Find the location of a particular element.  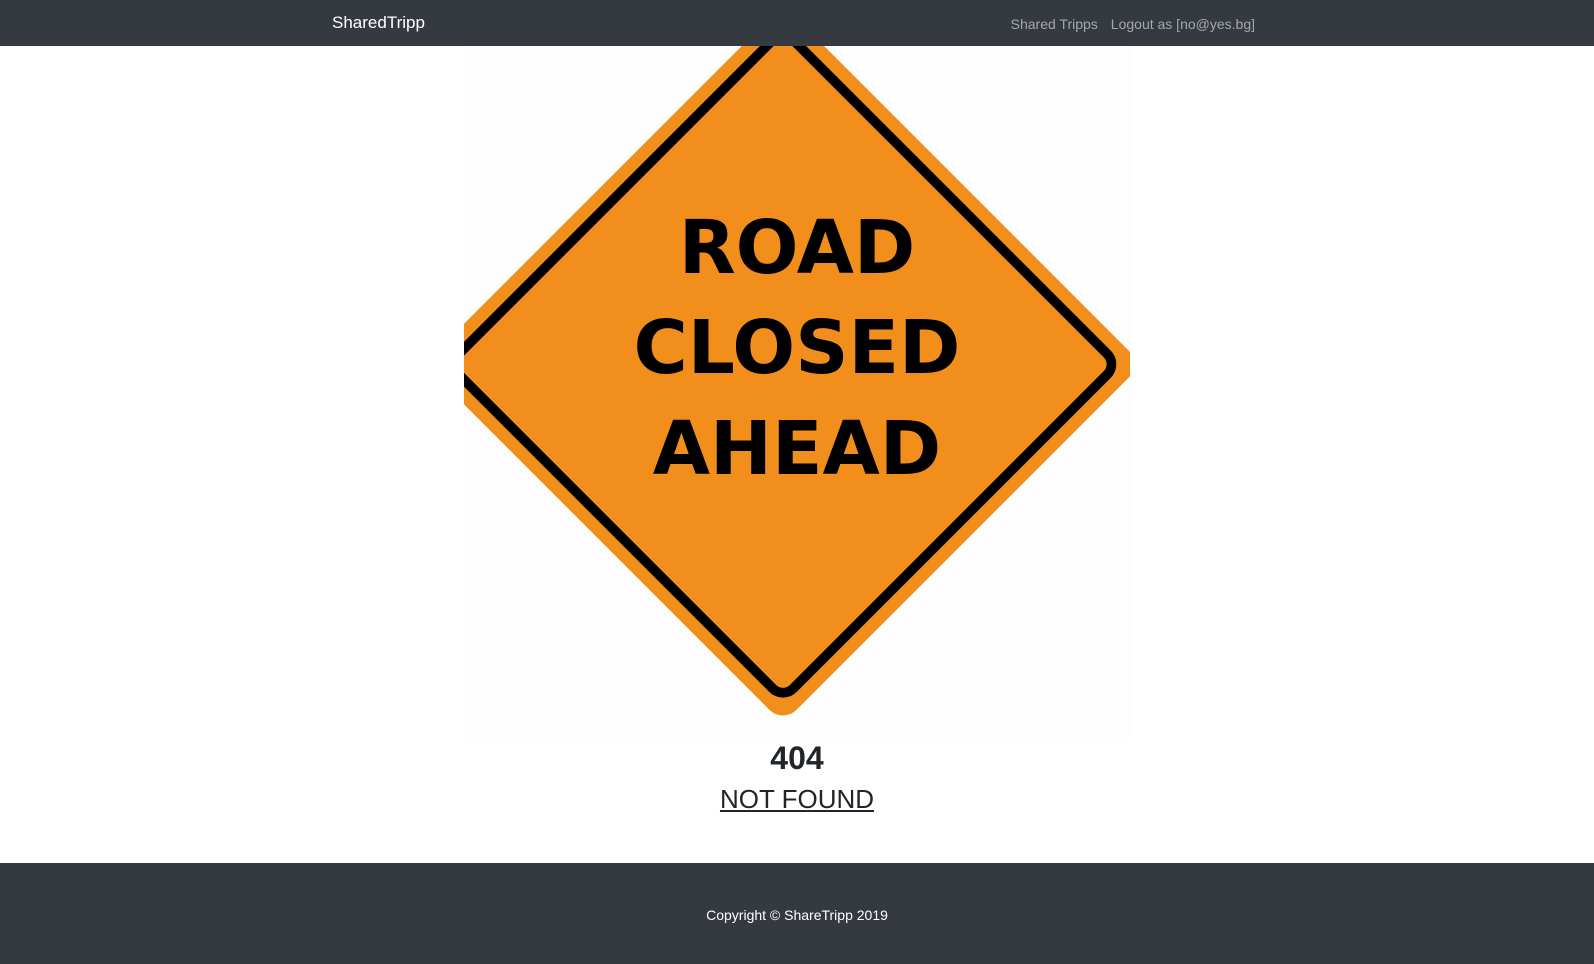

footer: Copyright © ShareTripp 2019 is located at coordinates (797, 913).